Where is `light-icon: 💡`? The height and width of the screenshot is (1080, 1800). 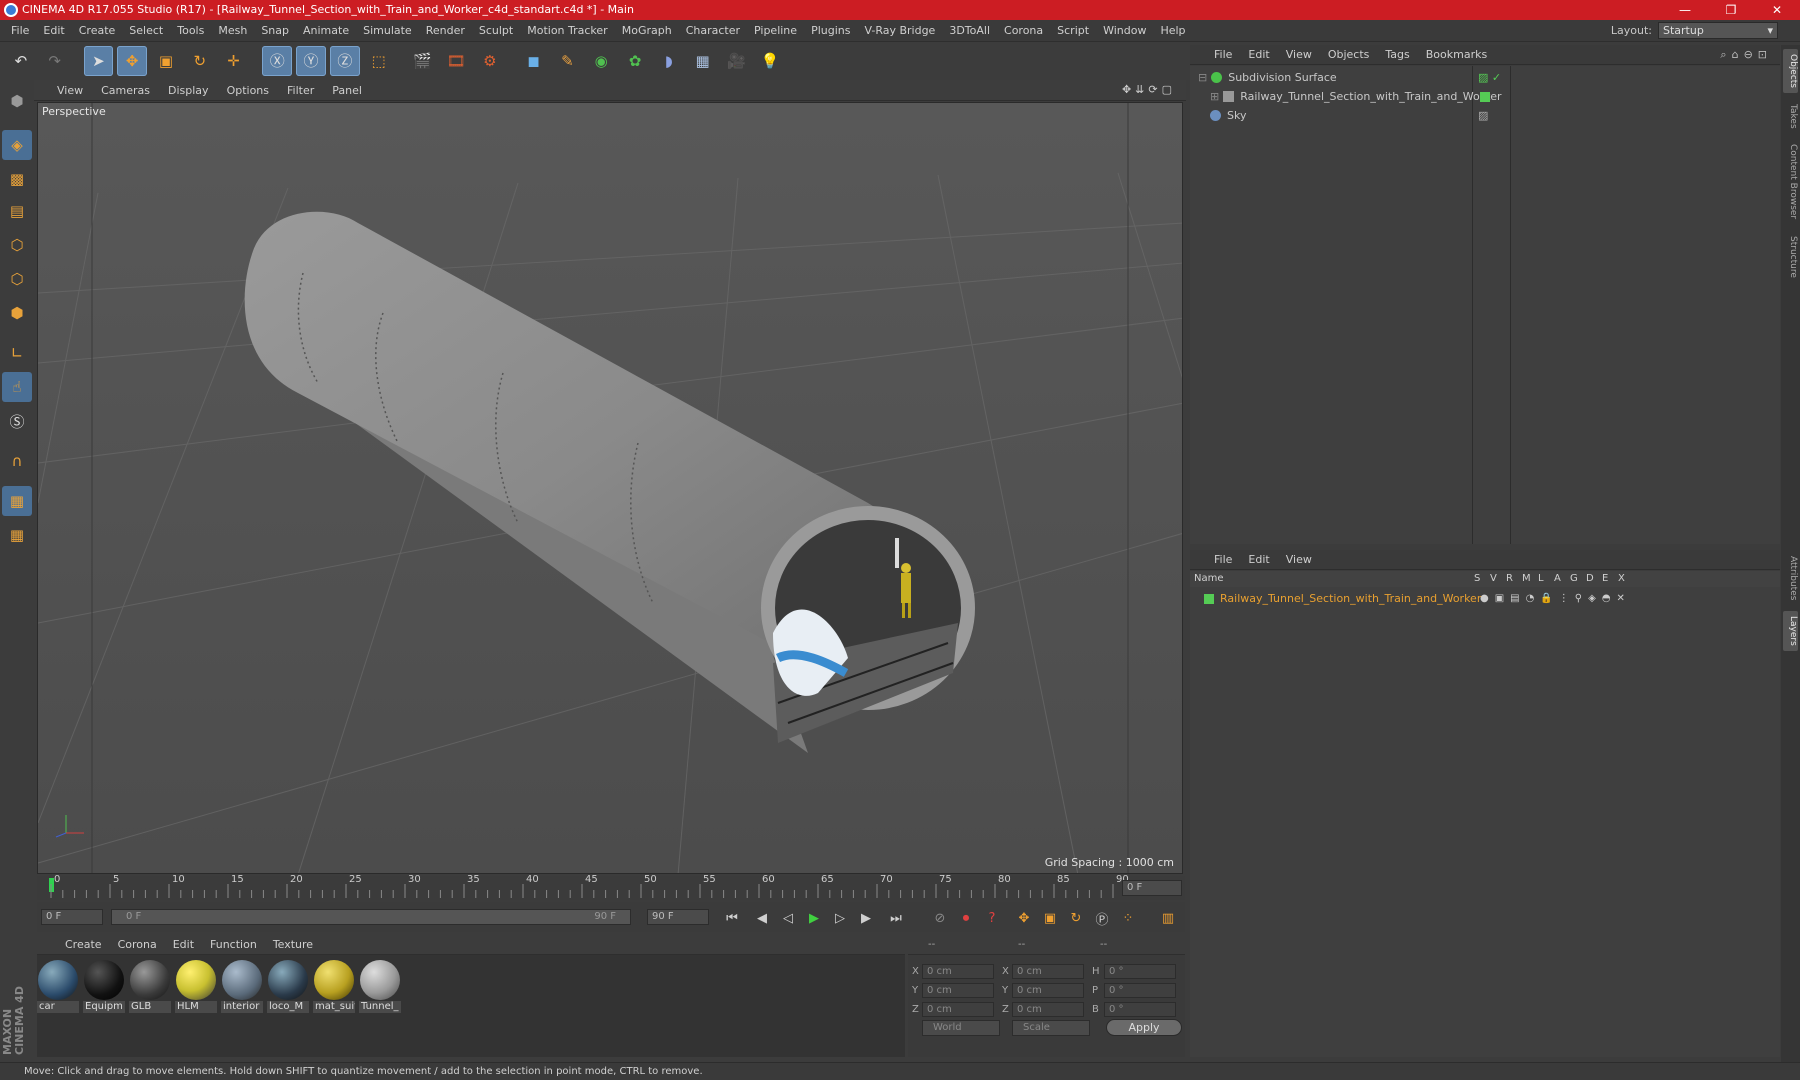
light-icon: 💡 is located at coordinates (770, 61).